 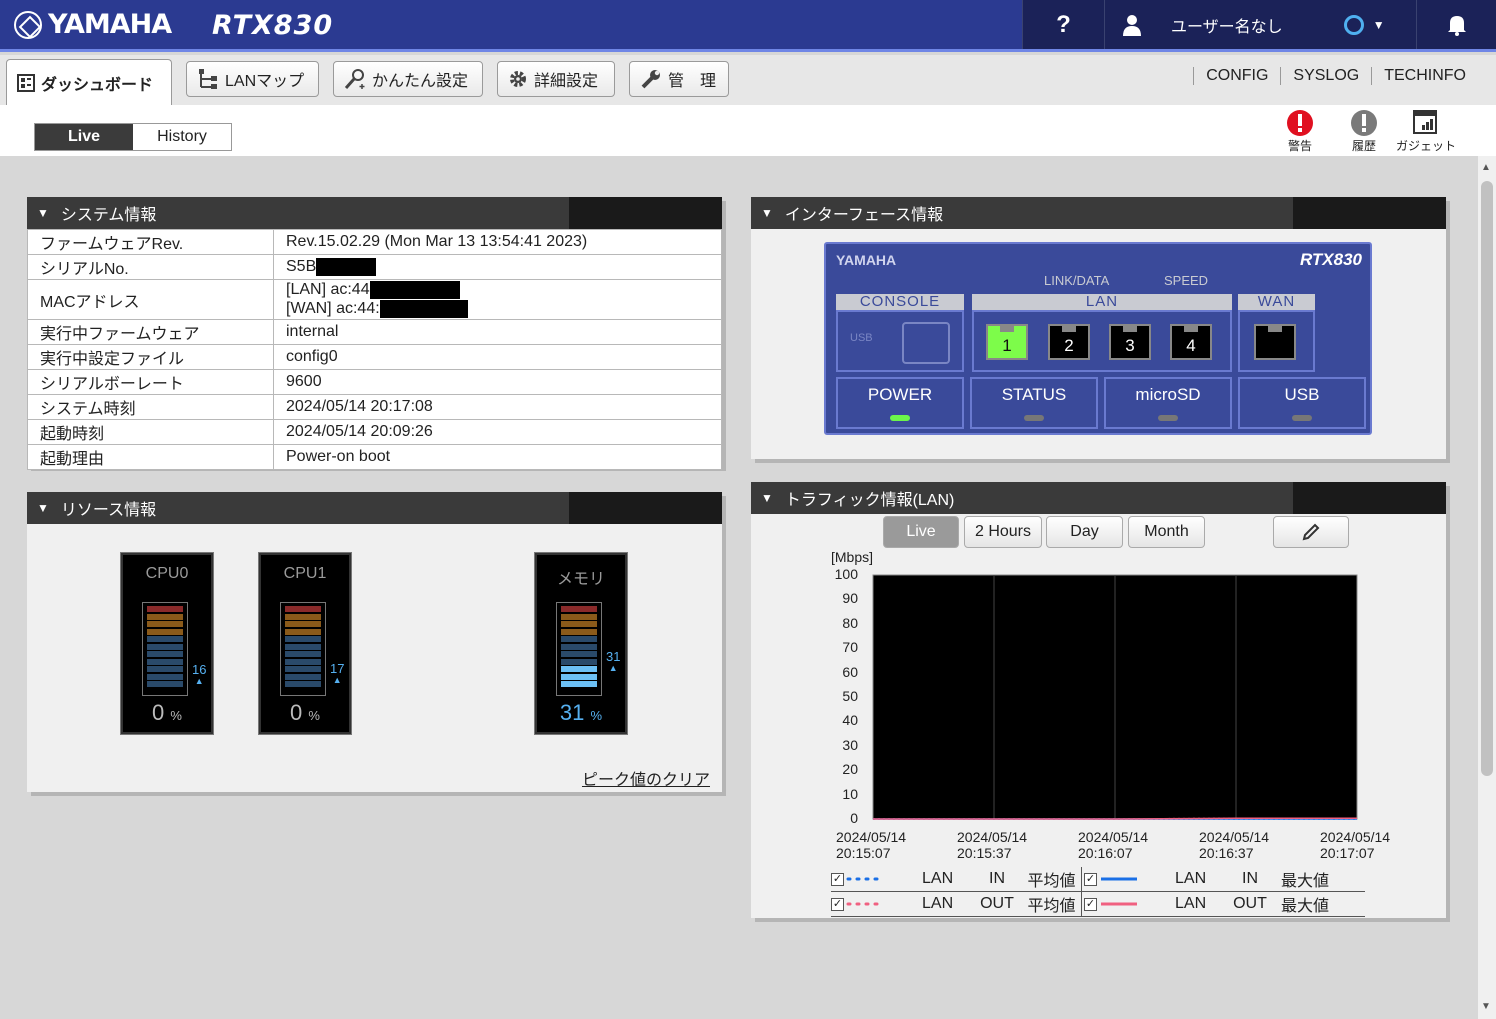 I want to click on view-bar: Live History 警告 履歴 ガジェット, so click(x=748, y=130).